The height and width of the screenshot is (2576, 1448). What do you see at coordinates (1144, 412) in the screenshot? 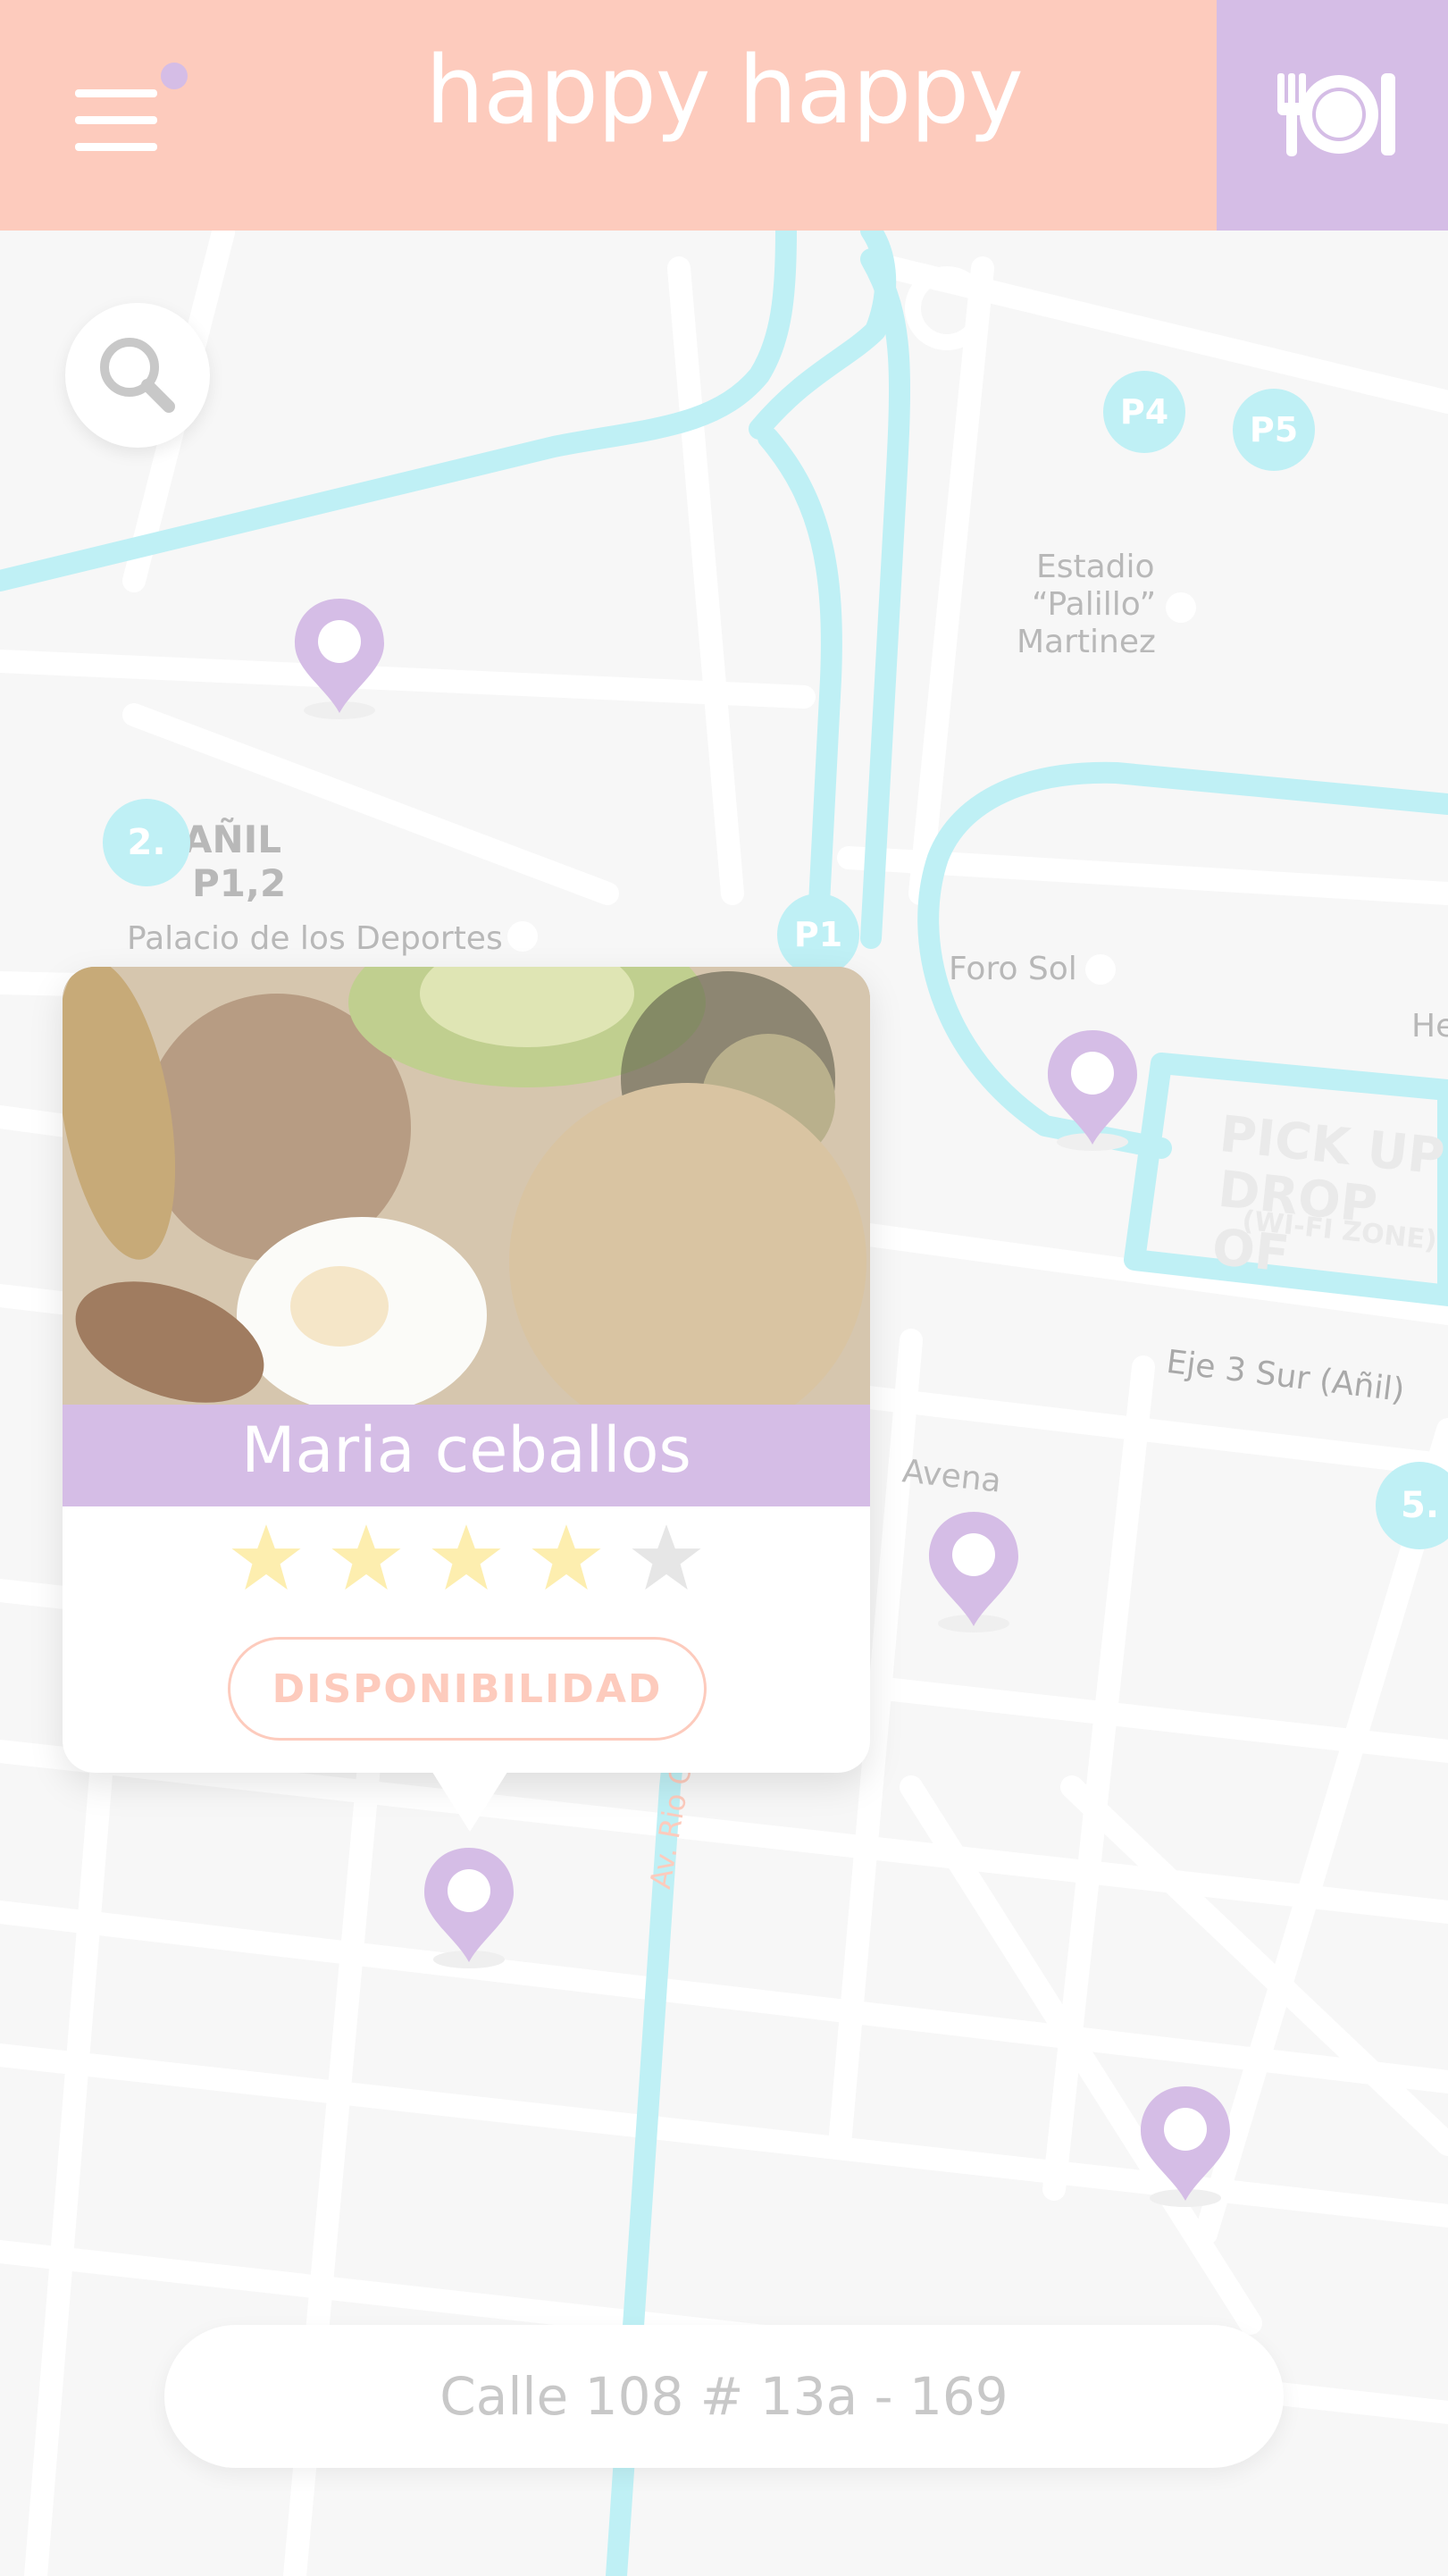
I see `badge-p4: P4` at bounding box center [1144, 412].